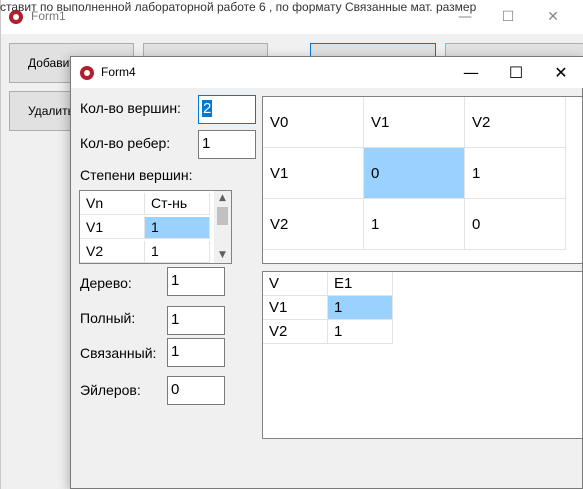  I want to click on incidence-header-cell: E1, so click(360, 284).